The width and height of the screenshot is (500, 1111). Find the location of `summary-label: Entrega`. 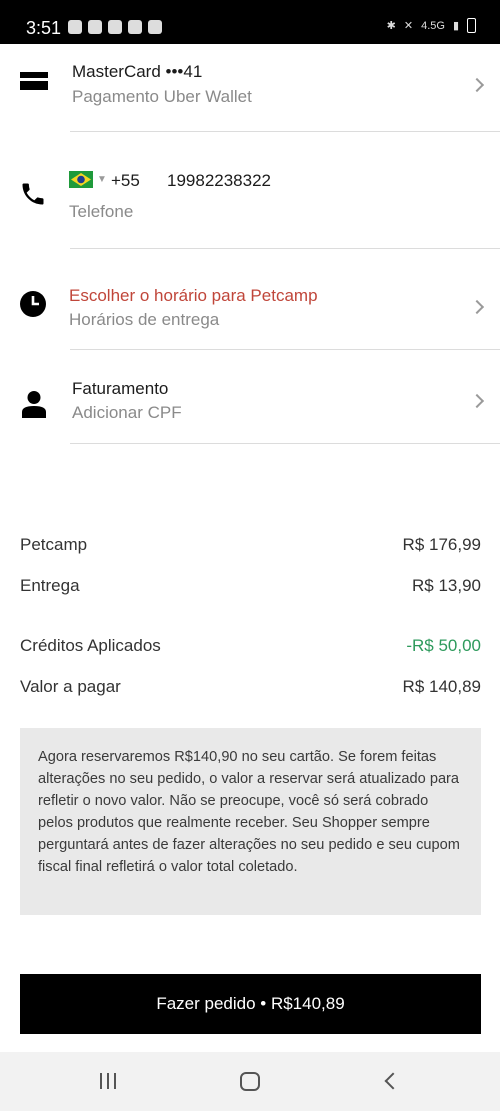

summary-label: Entrega is located at coordinates (50, 585).